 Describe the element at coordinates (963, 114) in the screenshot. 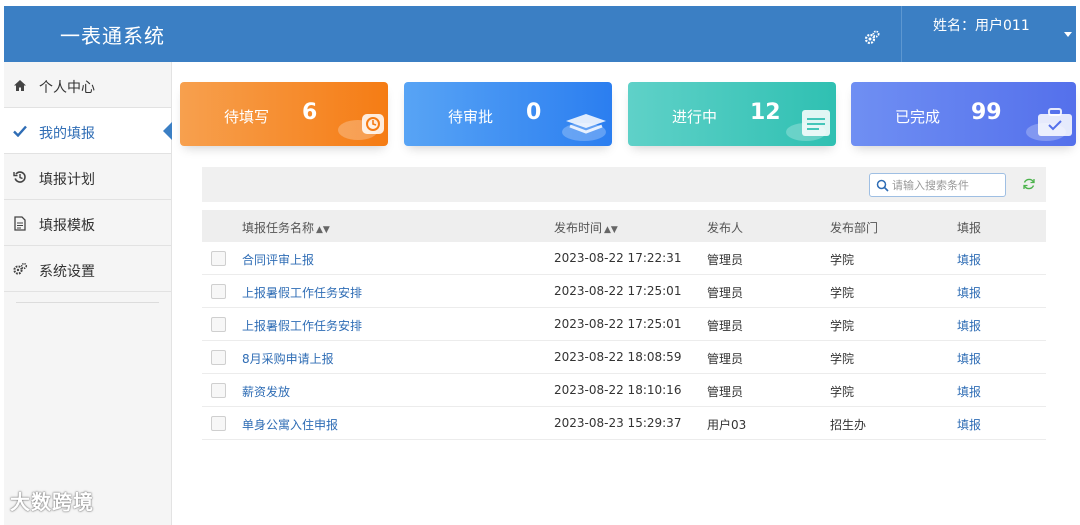

I see `stat-card-completed: 已完成 99` at that location.